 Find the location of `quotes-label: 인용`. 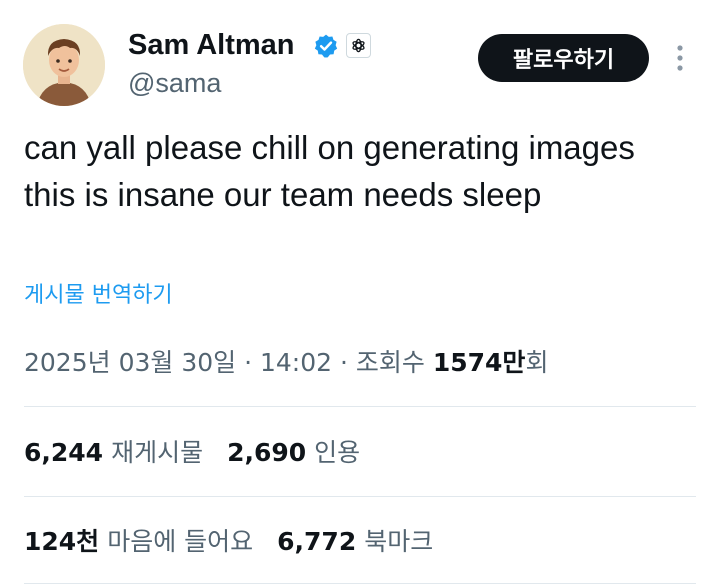

quotes-label: 인용 is located at coordinates (337, 452).